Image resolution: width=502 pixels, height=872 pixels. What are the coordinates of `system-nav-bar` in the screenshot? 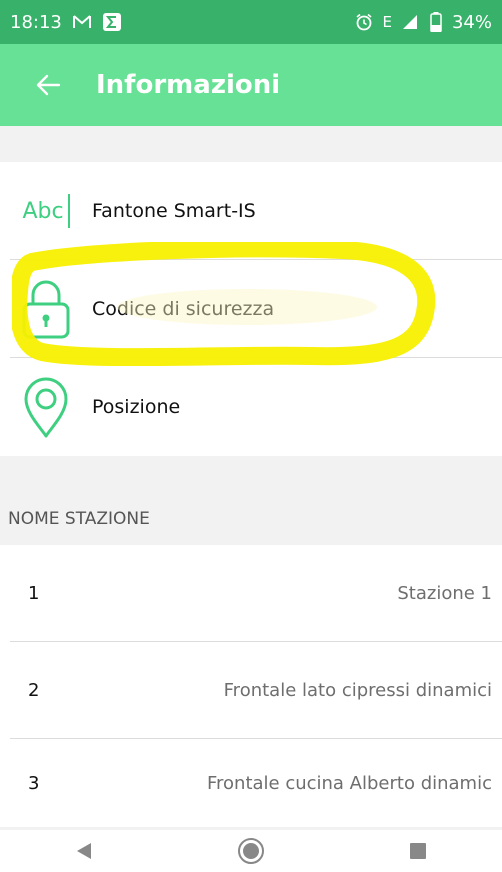 It's located at (251, 851).